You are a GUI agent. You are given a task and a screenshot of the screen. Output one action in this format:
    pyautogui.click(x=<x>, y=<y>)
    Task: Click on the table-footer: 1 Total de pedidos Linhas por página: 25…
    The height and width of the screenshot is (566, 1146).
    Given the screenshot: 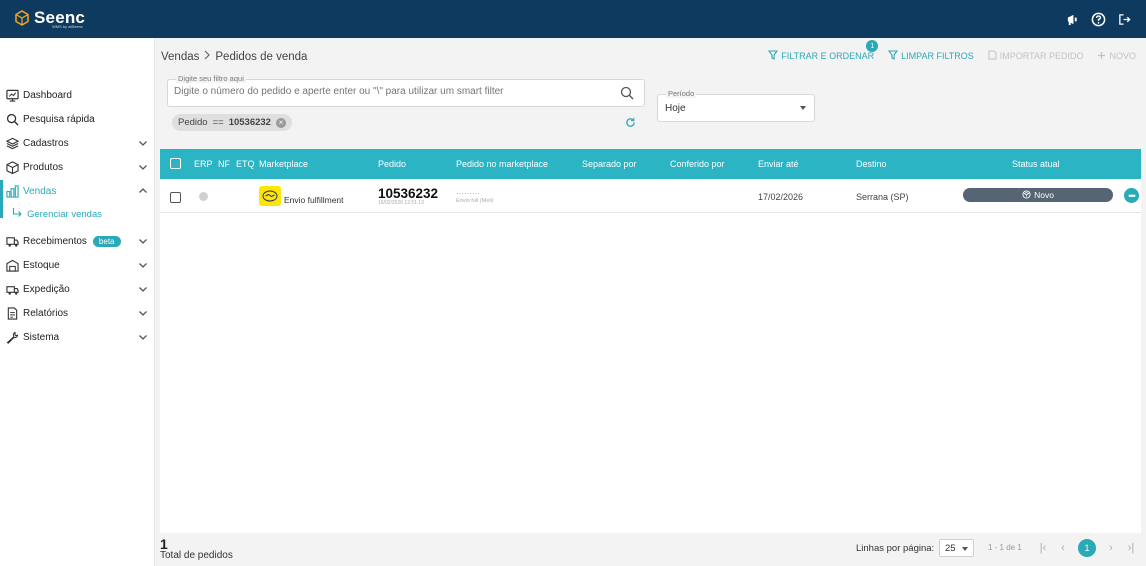 What is the action you would take?
    pyautogui.click(x=650, y=549)
    